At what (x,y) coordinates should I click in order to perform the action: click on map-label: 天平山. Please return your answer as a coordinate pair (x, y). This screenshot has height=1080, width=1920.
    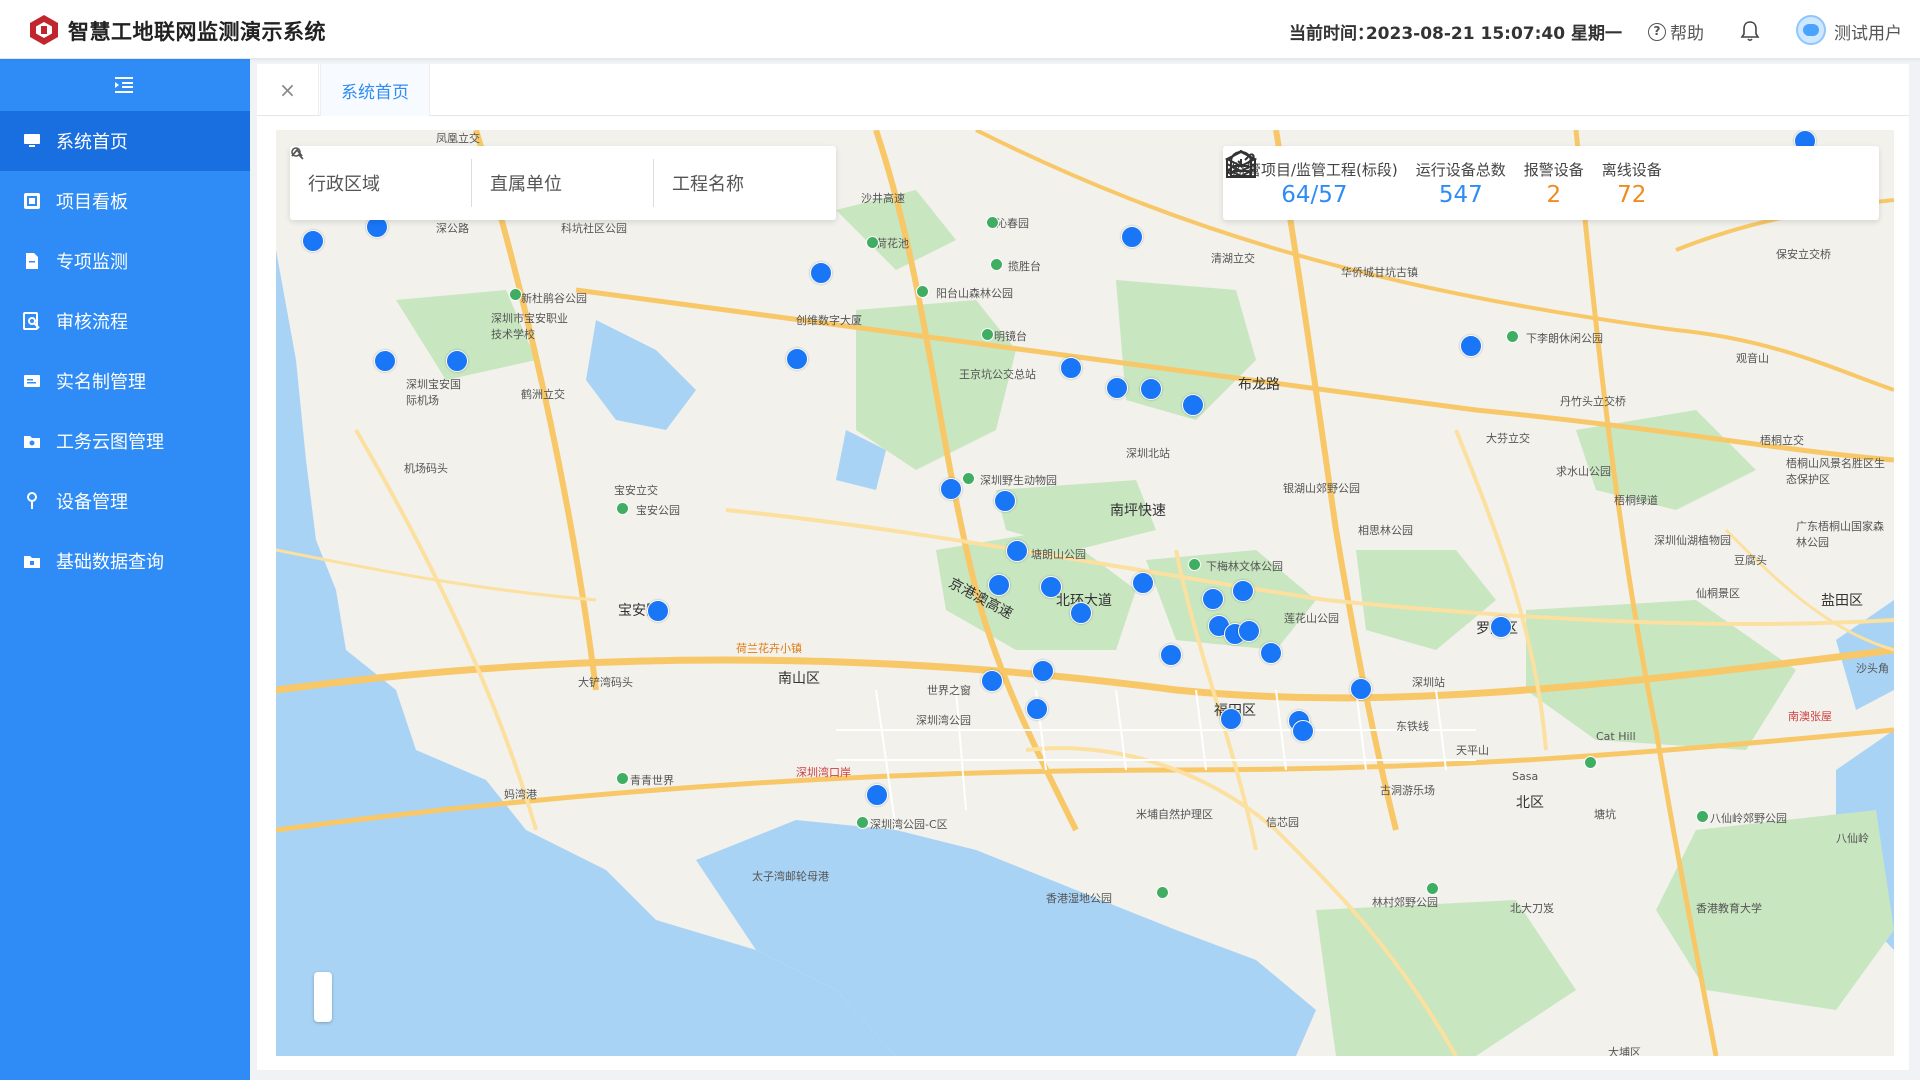
    Looking at the image, I should click on (1472, 750).